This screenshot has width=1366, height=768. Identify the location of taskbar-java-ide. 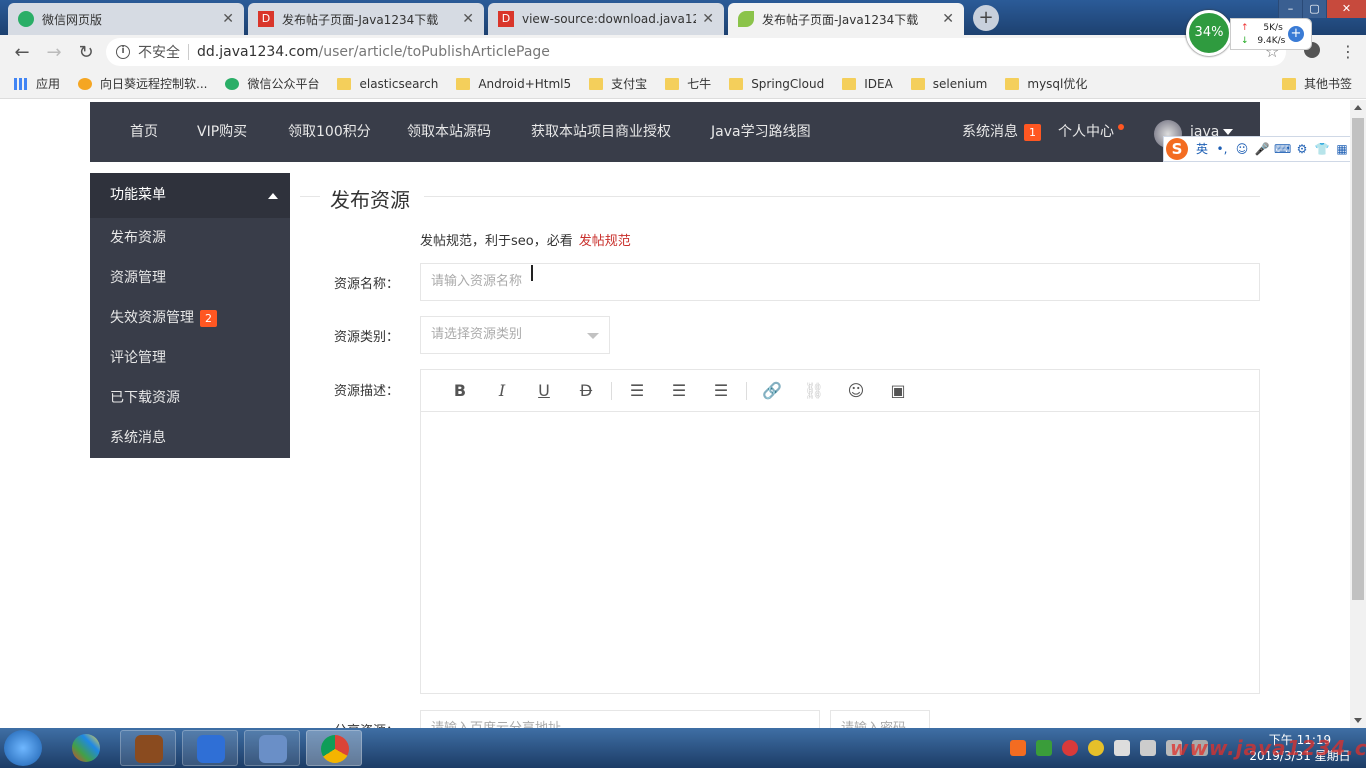
(148, 748).